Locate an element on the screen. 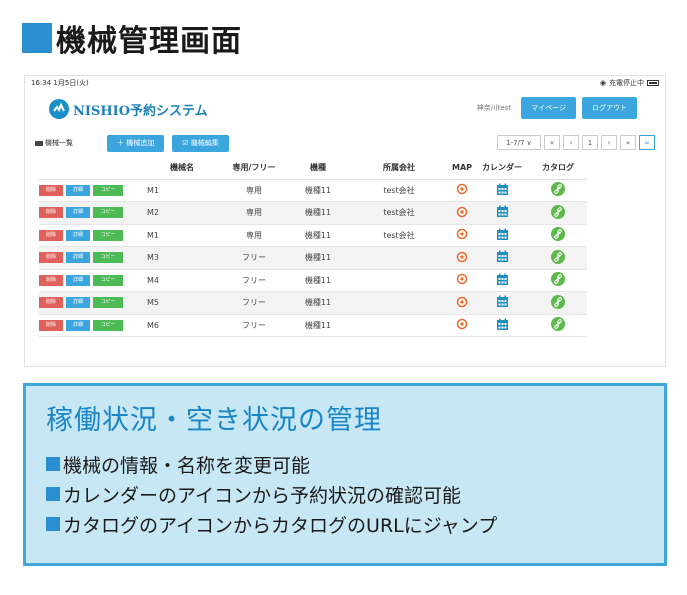 The image size is (687, 595). battery-icon is located at coordinates (653, 82).